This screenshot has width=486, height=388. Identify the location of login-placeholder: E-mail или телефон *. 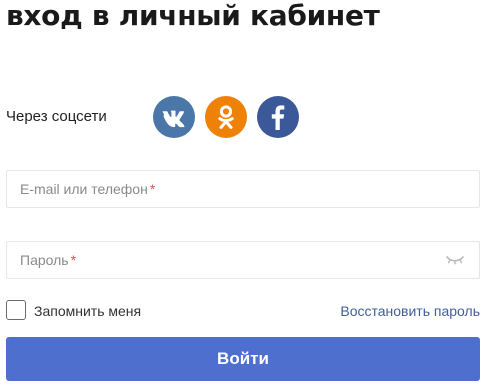
(88, 189).